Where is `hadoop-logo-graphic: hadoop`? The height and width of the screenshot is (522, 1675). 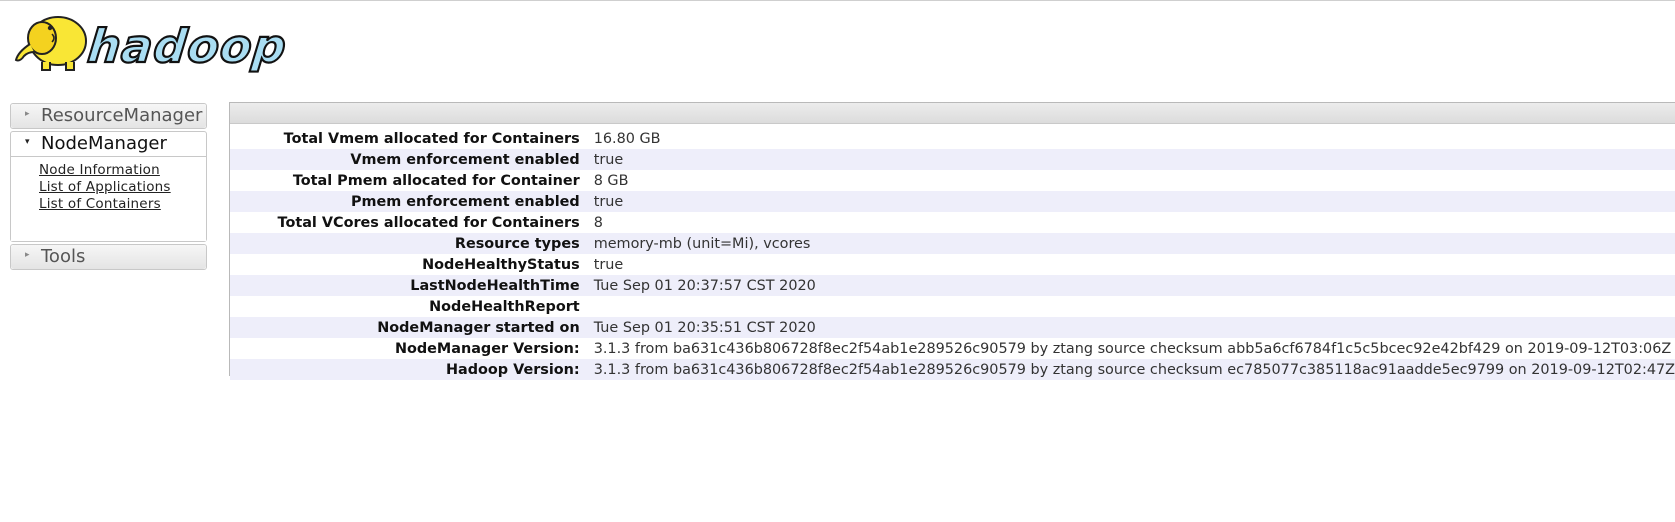
hadoop-logo-graphic: hadoop is located at coordinates (152, 45).